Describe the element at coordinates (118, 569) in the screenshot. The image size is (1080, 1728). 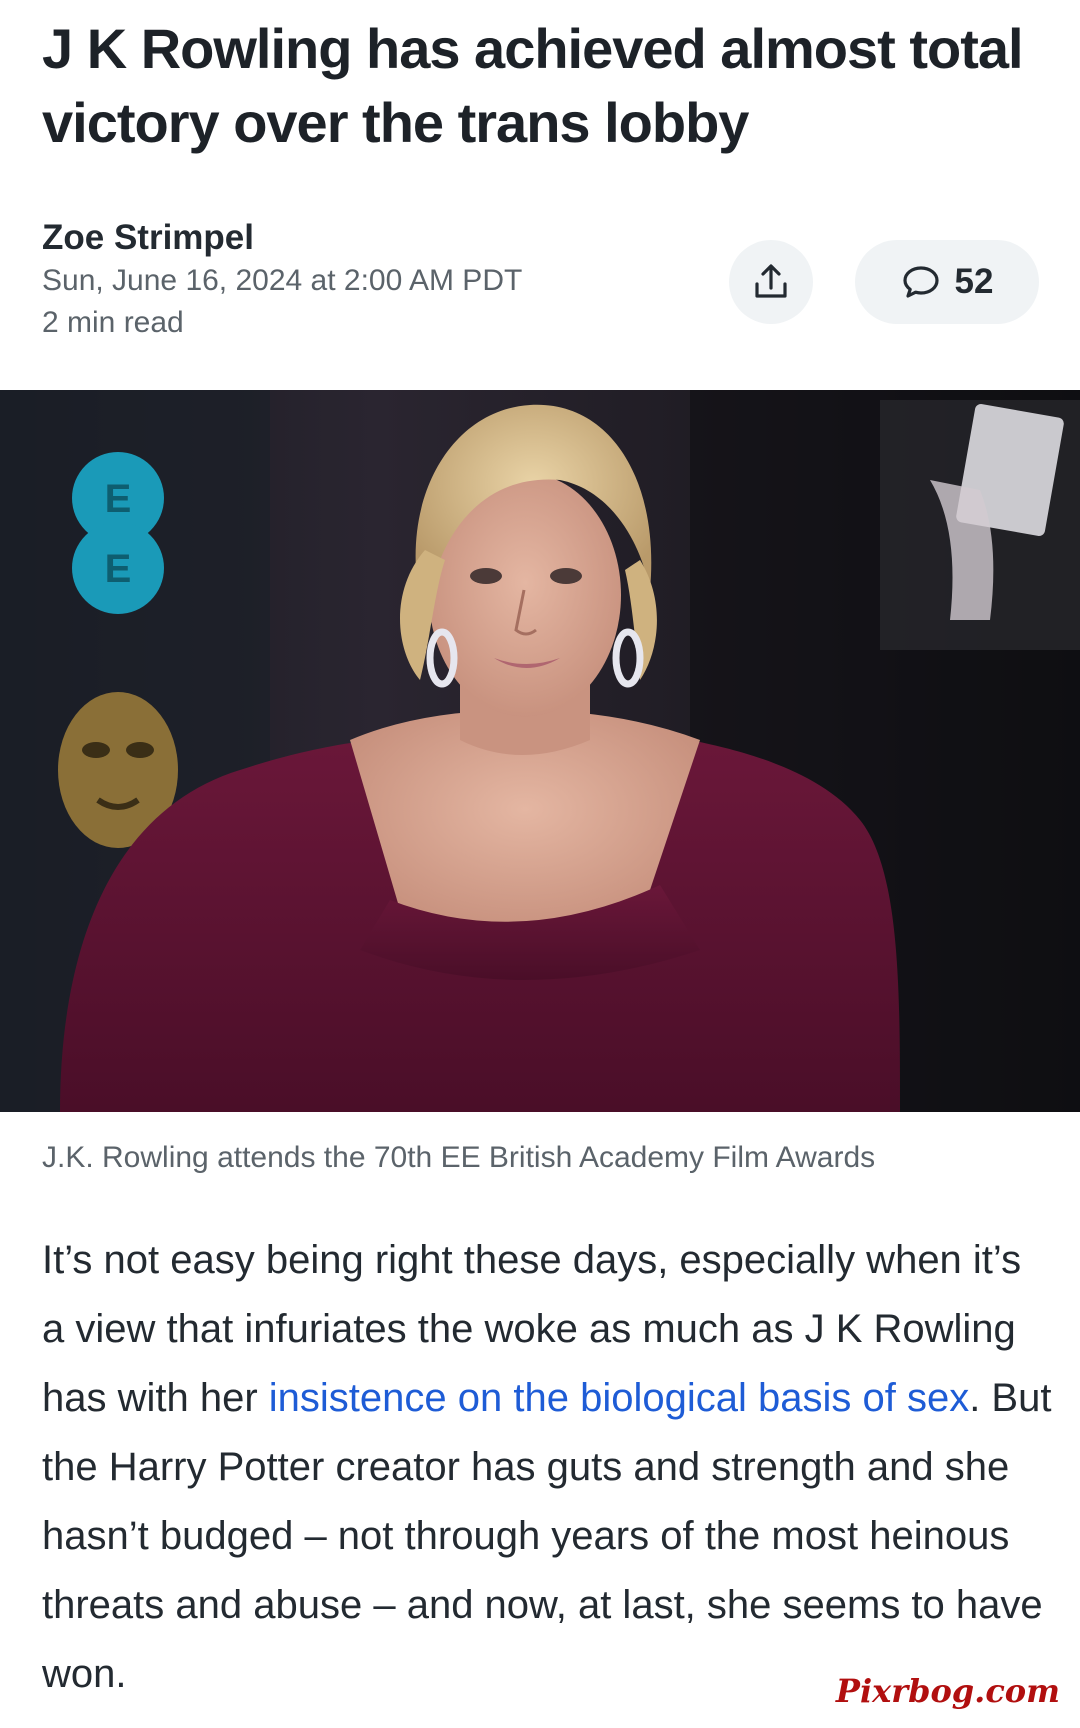
I see `ee-letter-bottom: E` at that location.